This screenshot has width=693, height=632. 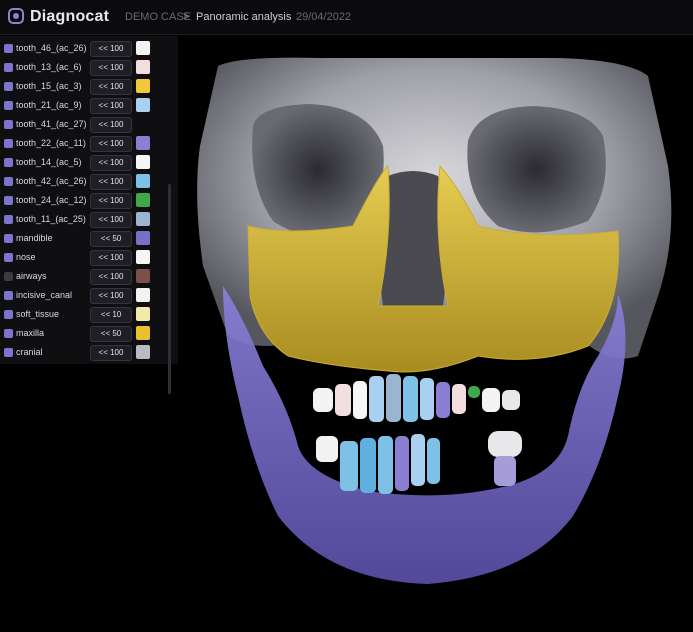 I want to click on layer-row: tooth_41_(ac_27) << 100, so click(x=89, y=125).